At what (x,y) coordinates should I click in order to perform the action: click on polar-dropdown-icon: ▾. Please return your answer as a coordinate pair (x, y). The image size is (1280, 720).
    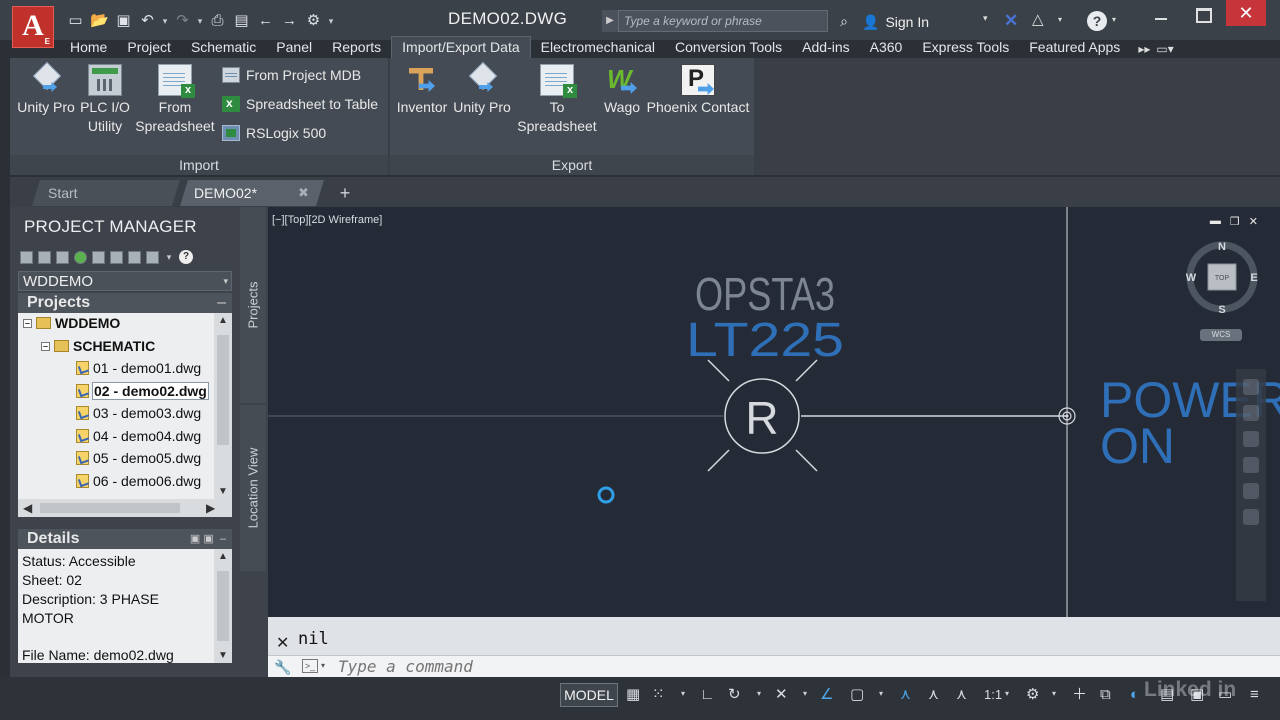
    Looking at the image, I should click on (759, 693).